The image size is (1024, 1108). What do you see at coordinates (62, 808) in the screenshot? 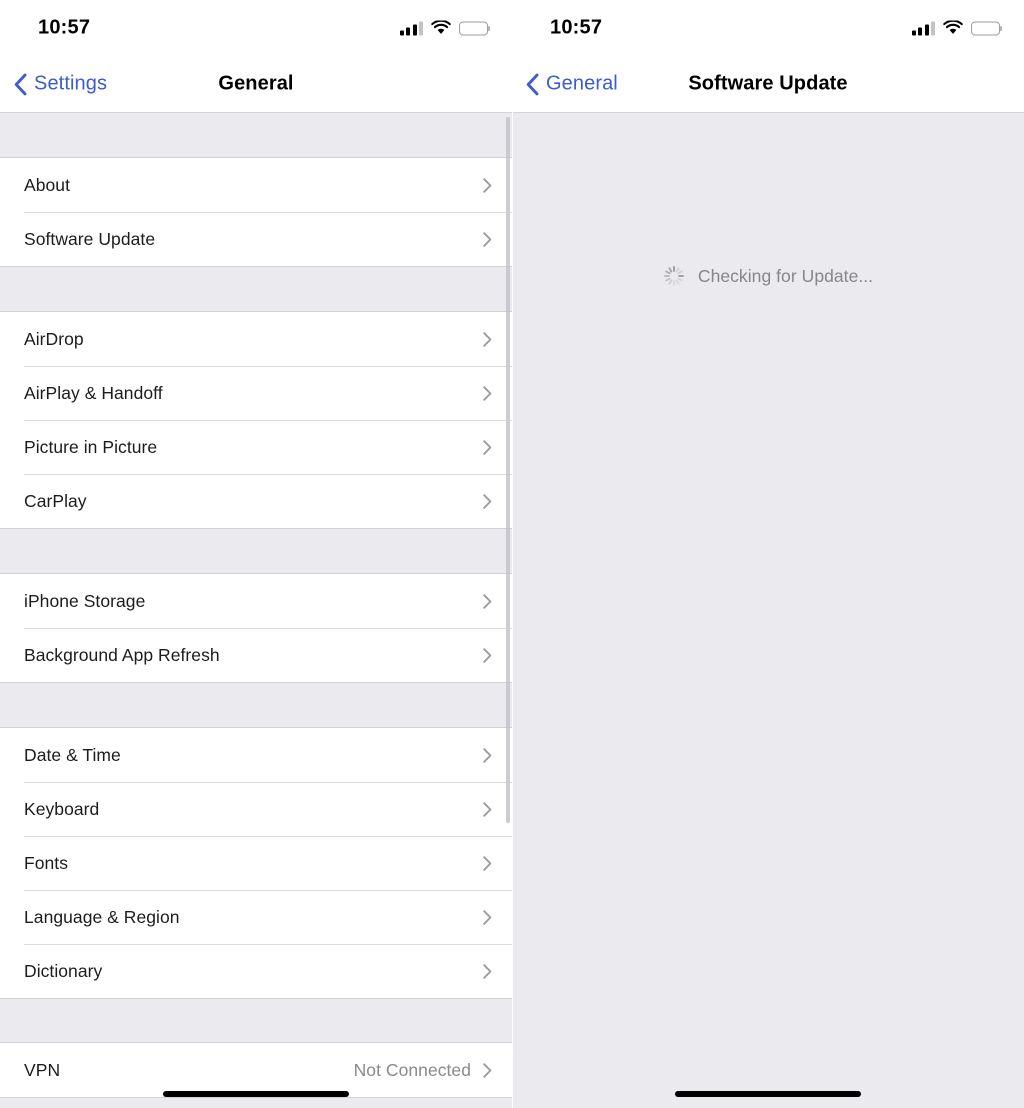
I see `row-label: Keyboard` at bounding box center [62, 808].